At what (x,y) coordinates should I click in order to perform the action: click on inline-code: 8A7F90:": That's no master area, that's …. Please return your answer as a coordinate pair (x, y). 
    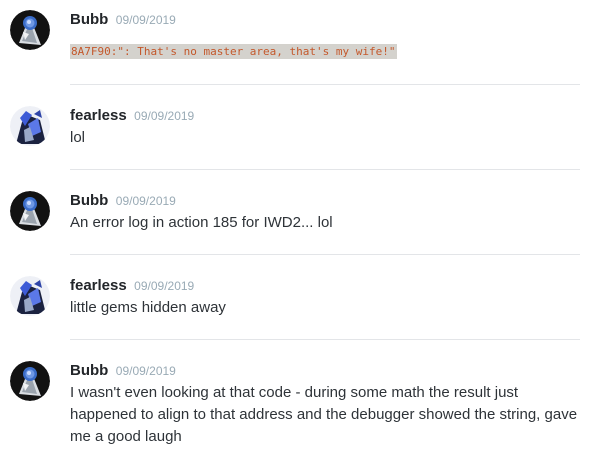
    Looking at the image, I should click on (233, 51).